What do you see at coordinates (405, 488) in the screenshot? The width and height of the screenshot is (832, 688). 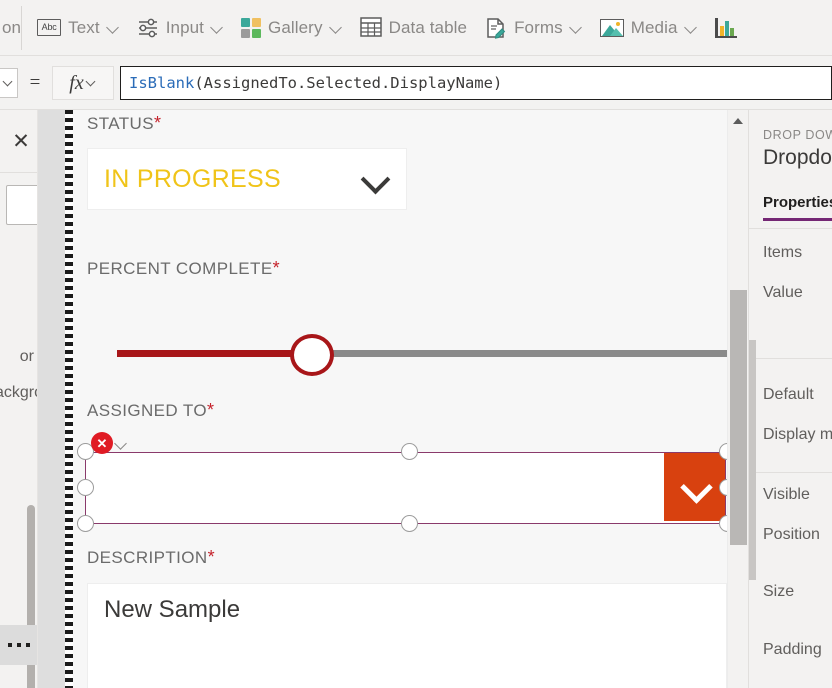 I see `assigned-to-dropdown` at bounding box center [405, 488].